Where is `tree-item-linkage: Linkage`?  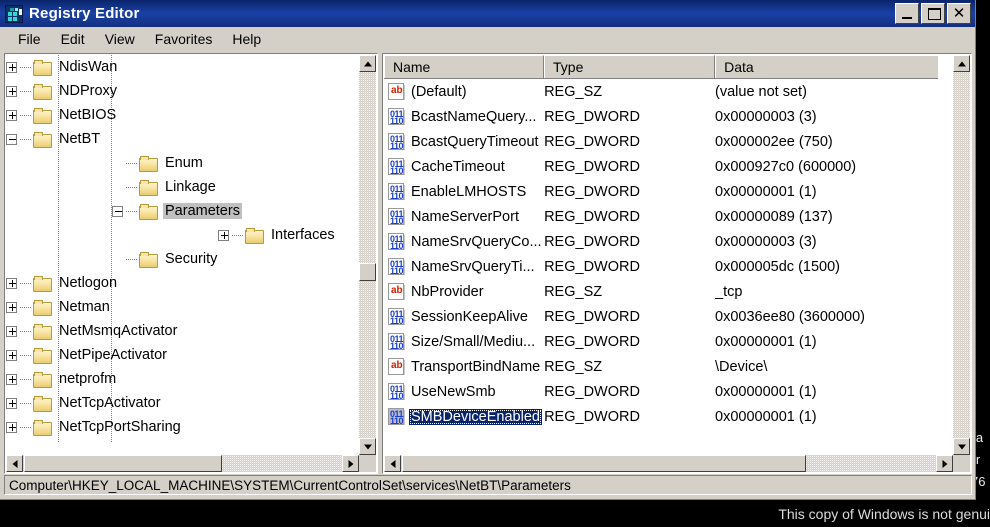
tree-item-linkage: Linkage is located at coordinates (138, 187).